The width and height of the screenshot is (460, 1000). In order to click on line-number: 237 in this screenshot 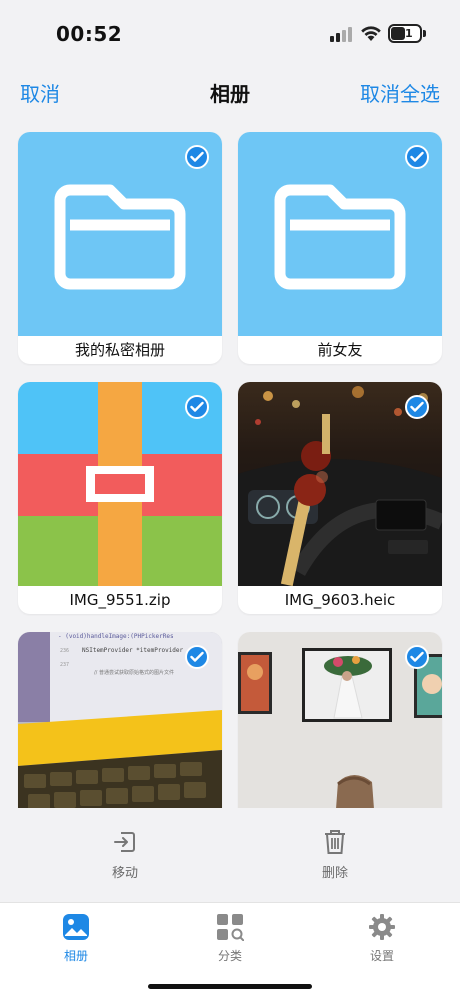, I will do `click(64, 665)`.